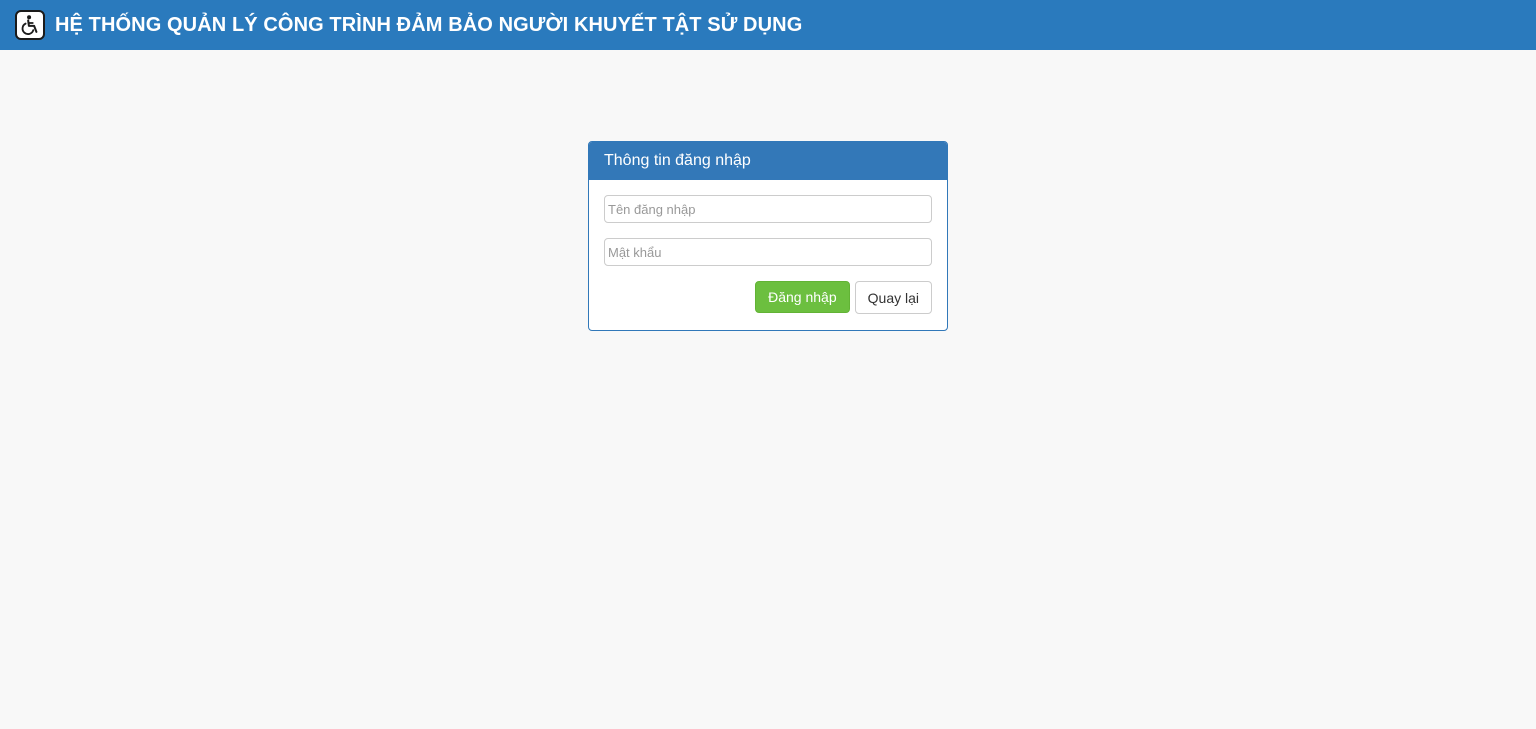 This screenshot has height=729, width=1536. I want to click on login-panel-heading: Thông tin đăng nhập, so click(768, 161).